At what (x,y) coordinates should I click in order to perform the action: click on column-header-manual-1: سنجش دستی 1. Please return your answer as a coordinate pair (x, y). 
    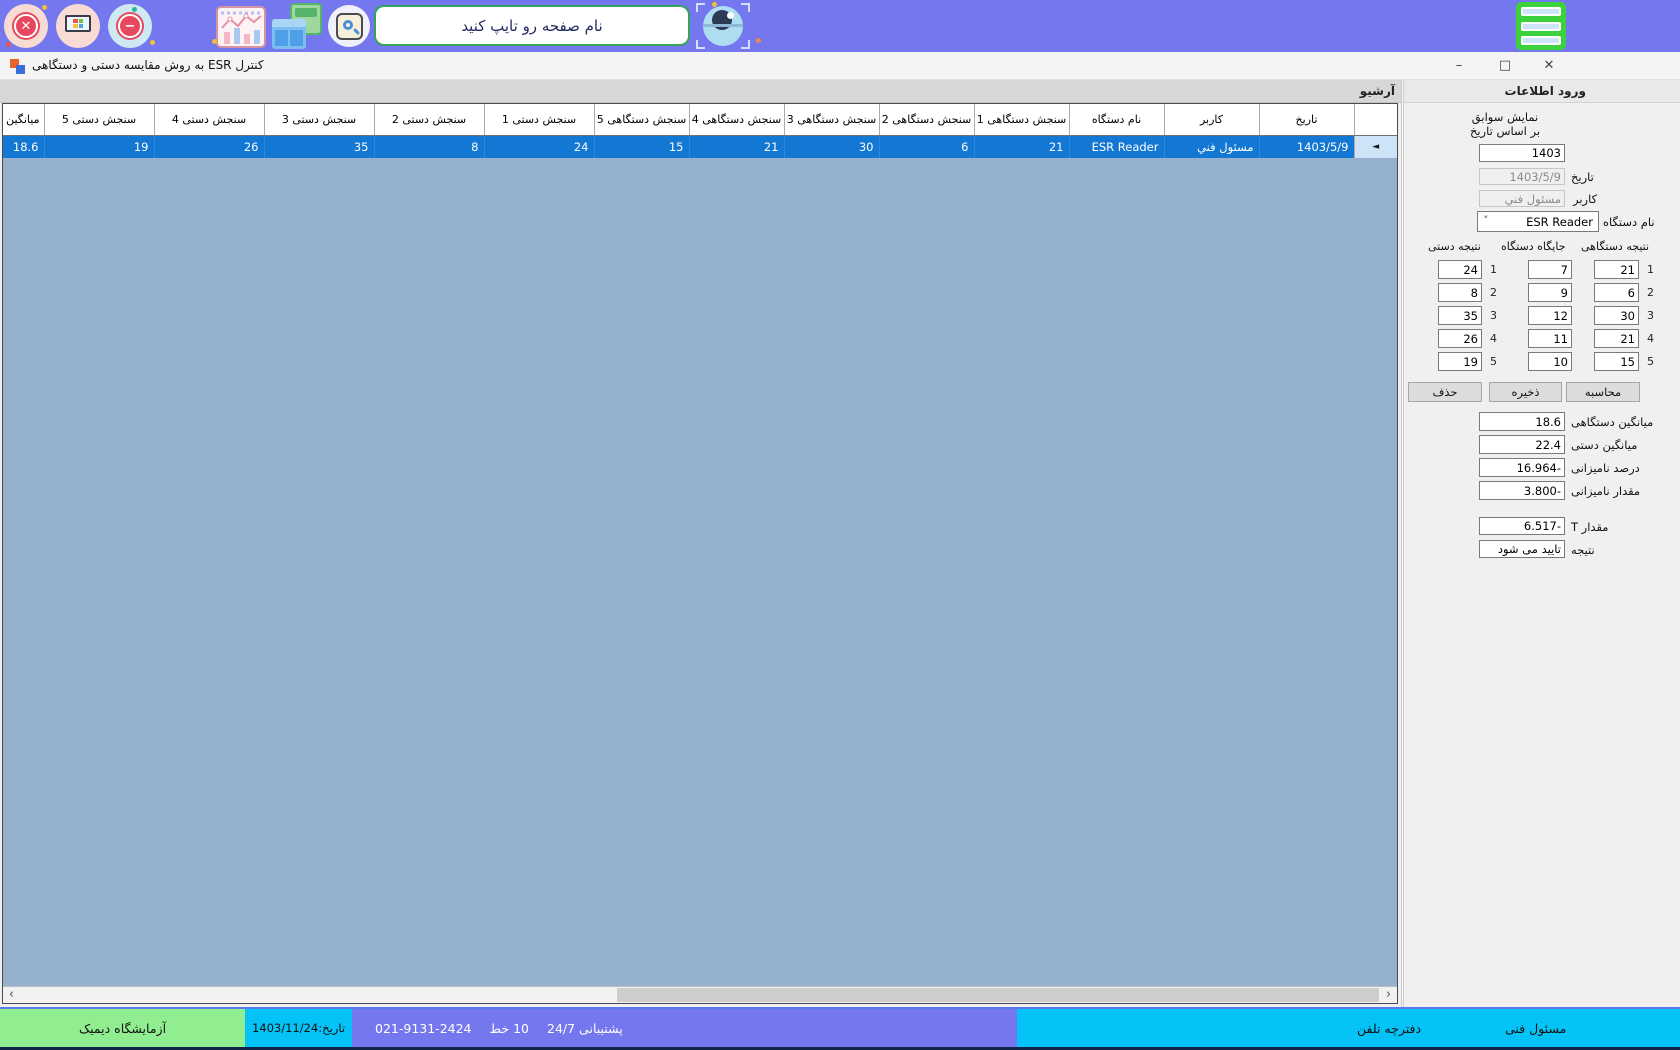
    Looking at the image, I should click on (538, 120).